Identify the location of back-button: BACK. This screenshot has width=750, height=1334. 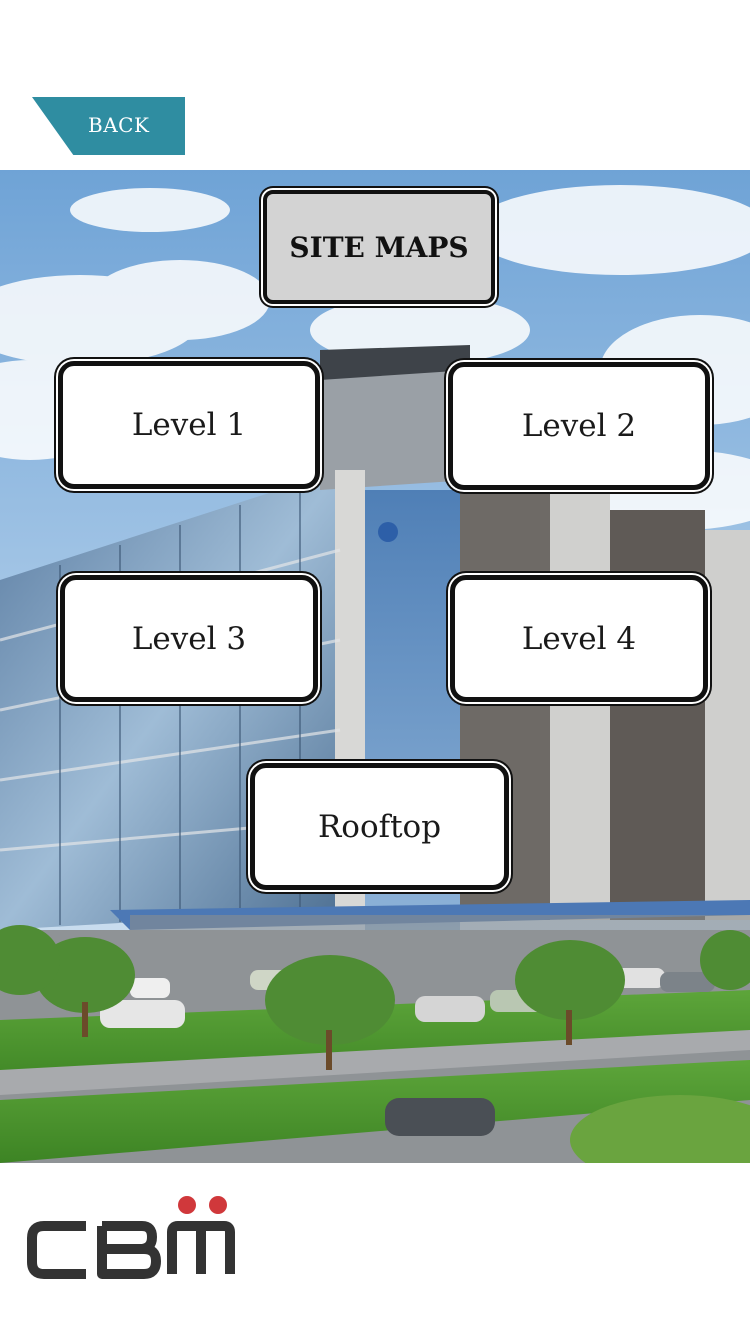
(108, 126).